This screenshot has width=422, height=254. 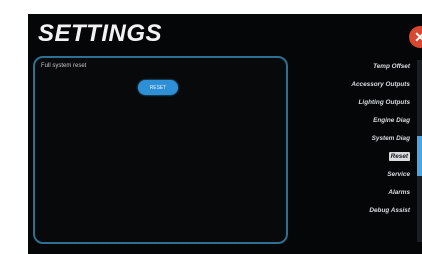 I want to click on menu-item-system-diag: System Diag, so click(x=362, y=139).